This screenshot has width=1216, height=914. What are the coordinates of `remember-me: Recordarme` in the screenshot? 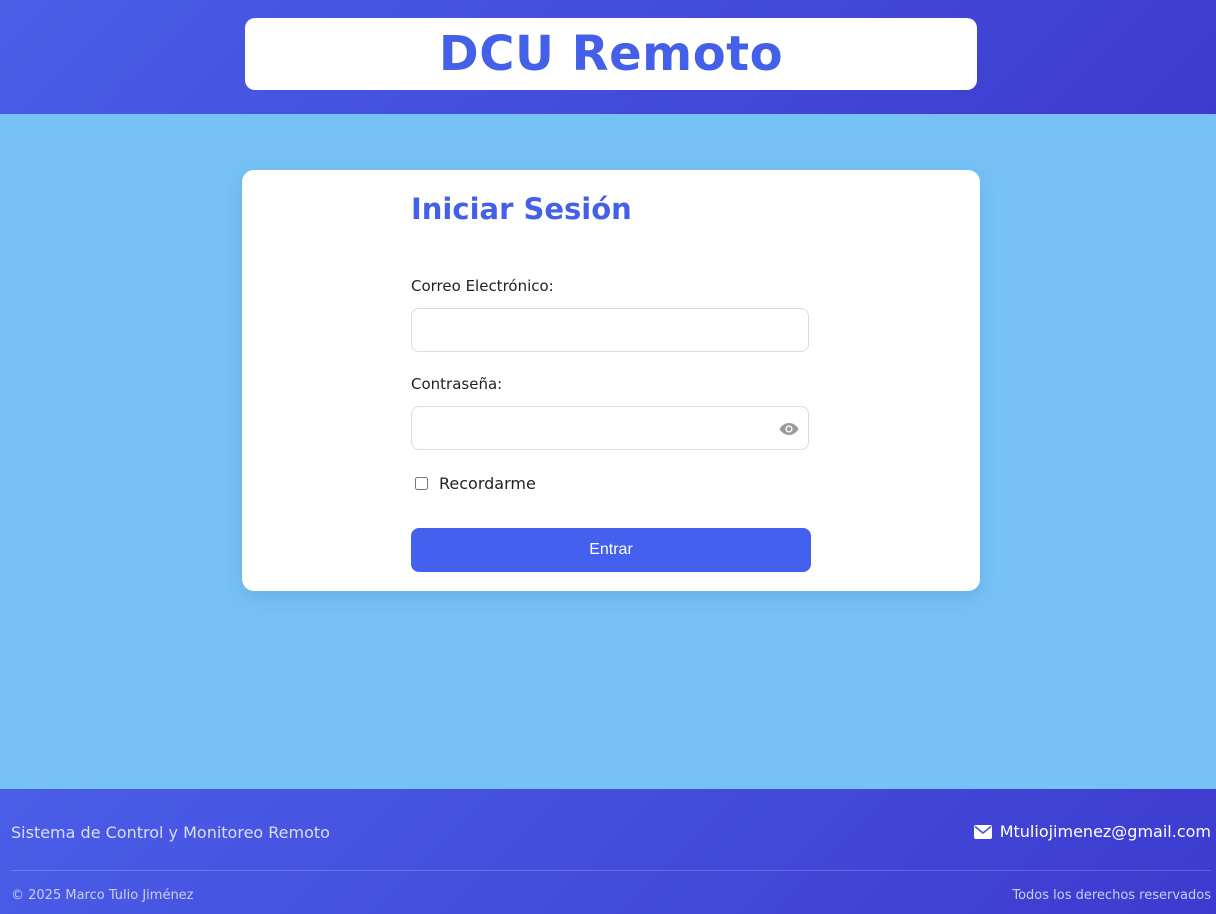 It's located at (475, 483).